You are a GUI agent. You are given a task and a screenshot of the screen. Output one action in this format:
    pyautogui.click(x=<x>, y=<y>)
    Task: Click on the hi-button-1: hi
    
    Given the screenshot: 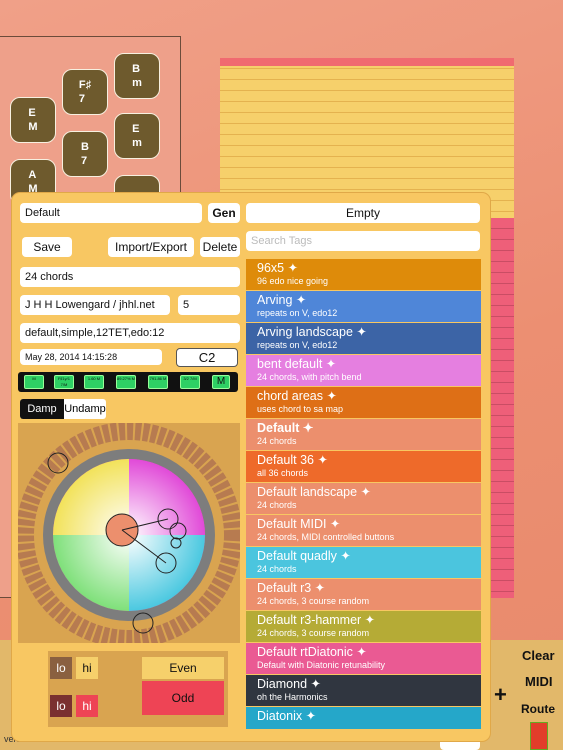 What is the action you would take?
    pyautogui.click(x=87, y=668)
    